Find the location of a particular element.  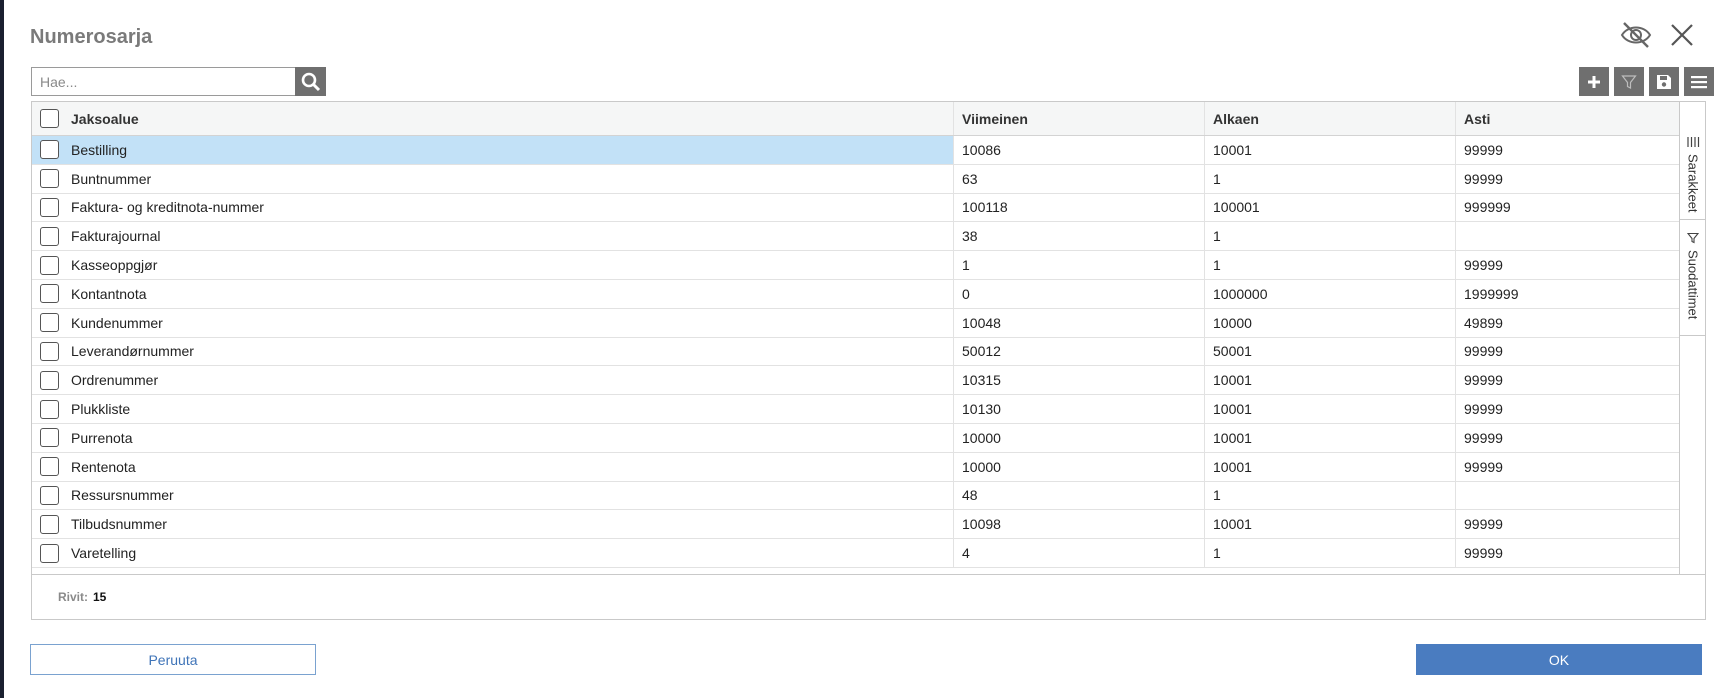

column-header-jaksoalue: Jaksoalue is located at coordinates (511, 118).